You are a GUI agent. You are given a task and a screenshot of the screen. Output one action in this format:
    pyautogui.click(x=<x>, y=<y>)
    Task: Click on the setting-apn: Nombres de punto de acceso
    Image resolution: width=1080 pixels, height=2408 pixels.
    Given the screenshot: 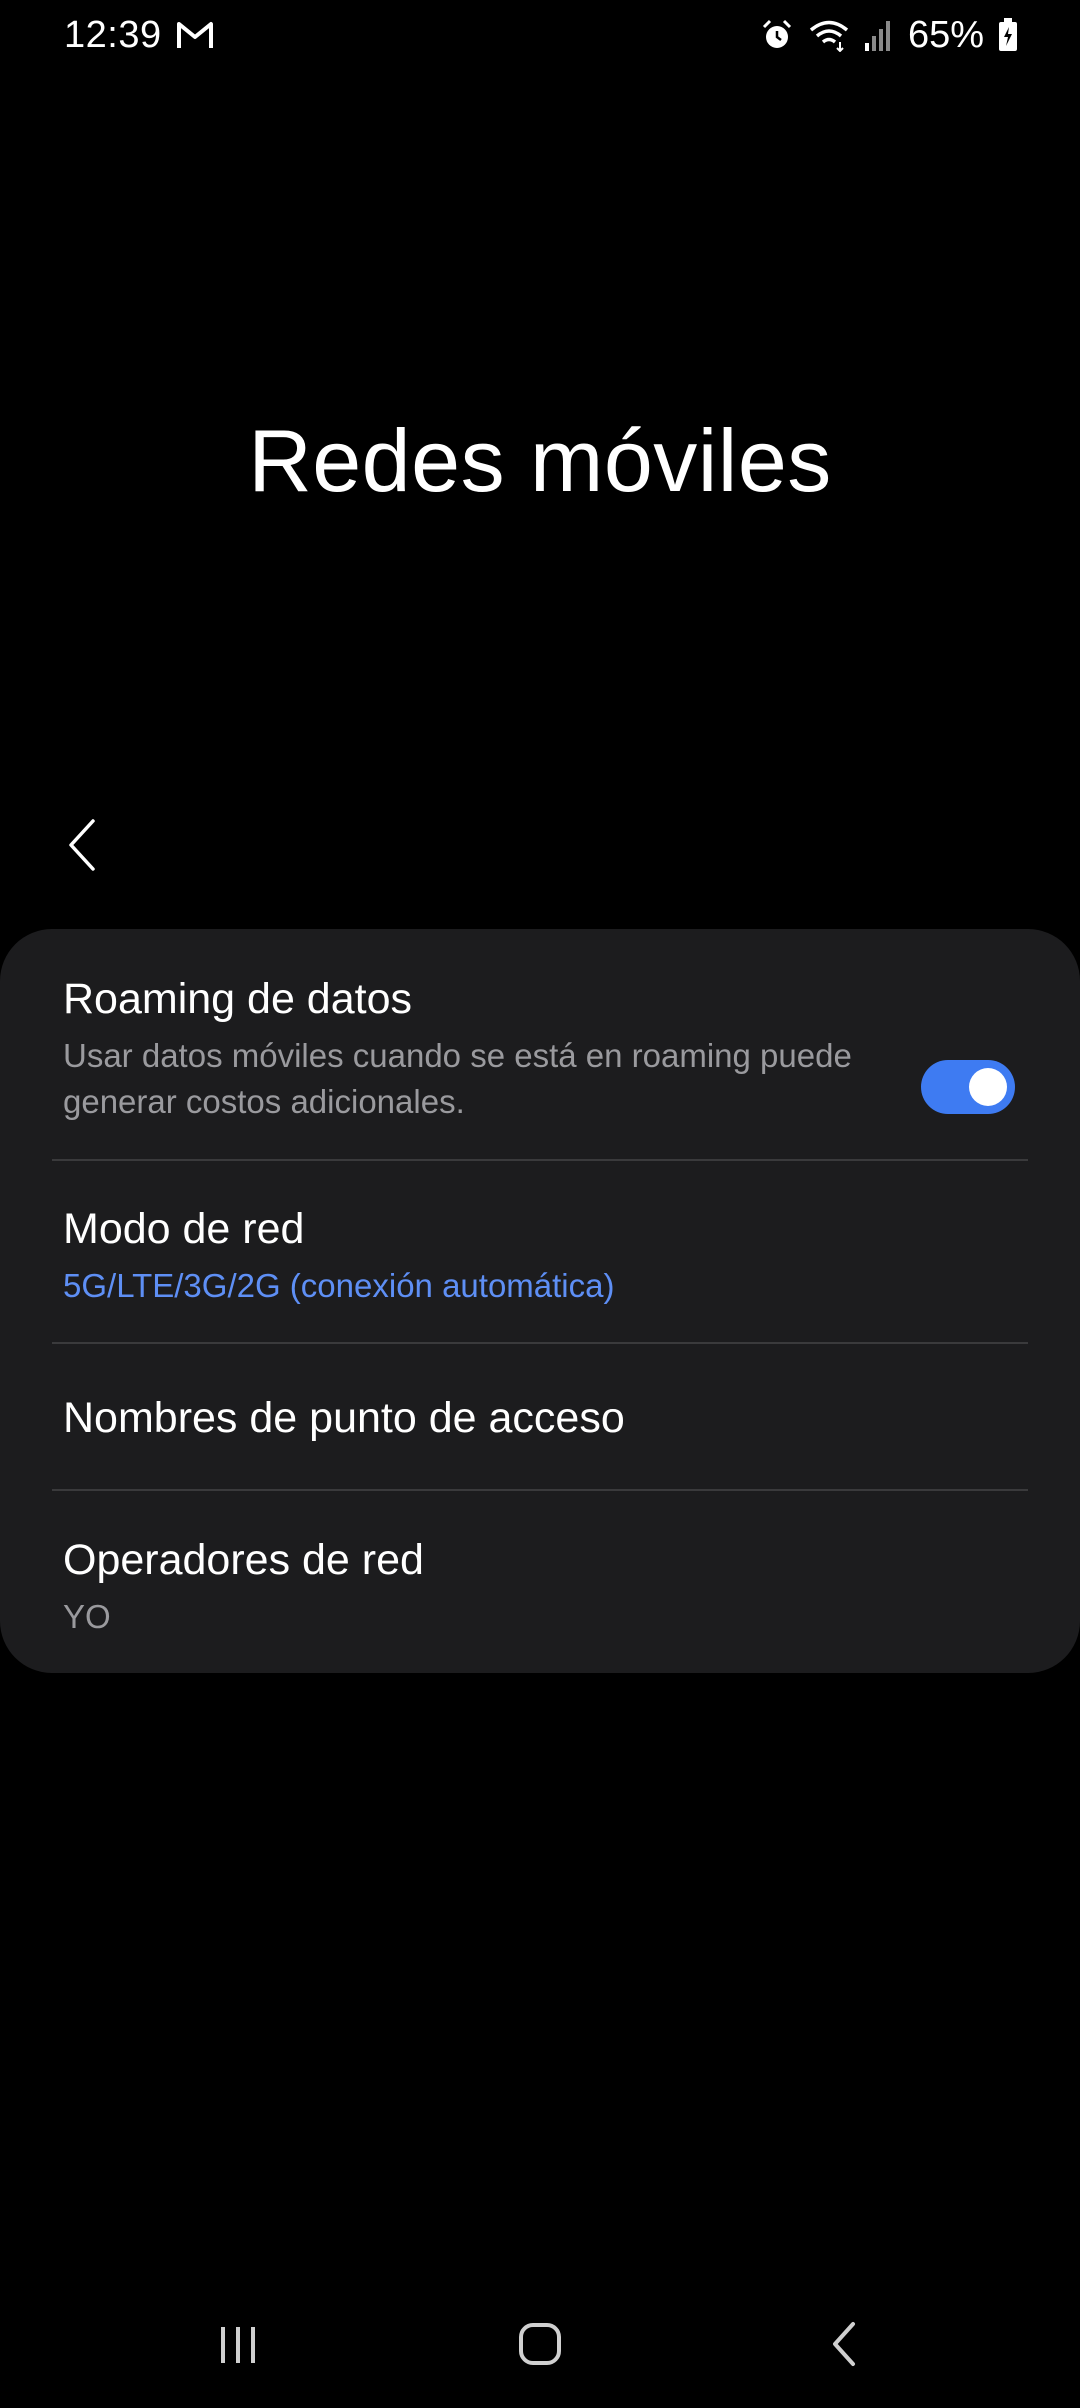 What is the action you would take?
    pyautogui.click(x=540, y=1440)
    